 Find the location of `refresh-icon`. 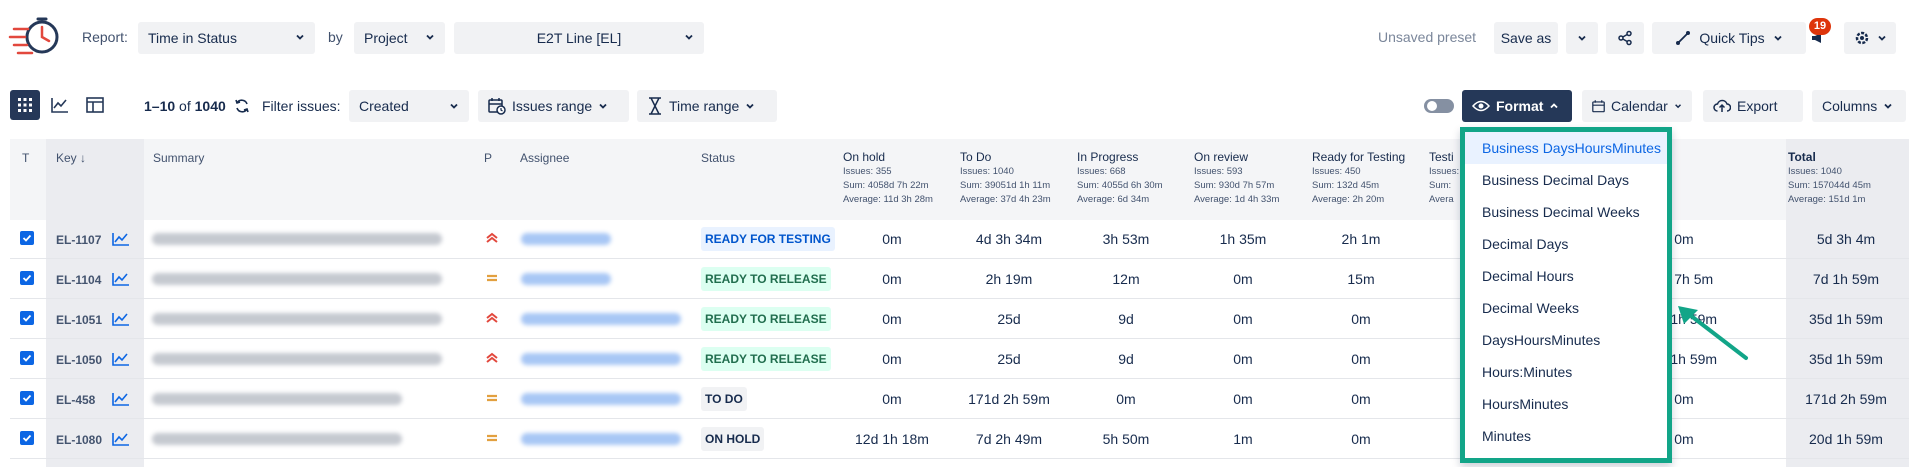

refresh-icon is located at coordinates (242, 106).